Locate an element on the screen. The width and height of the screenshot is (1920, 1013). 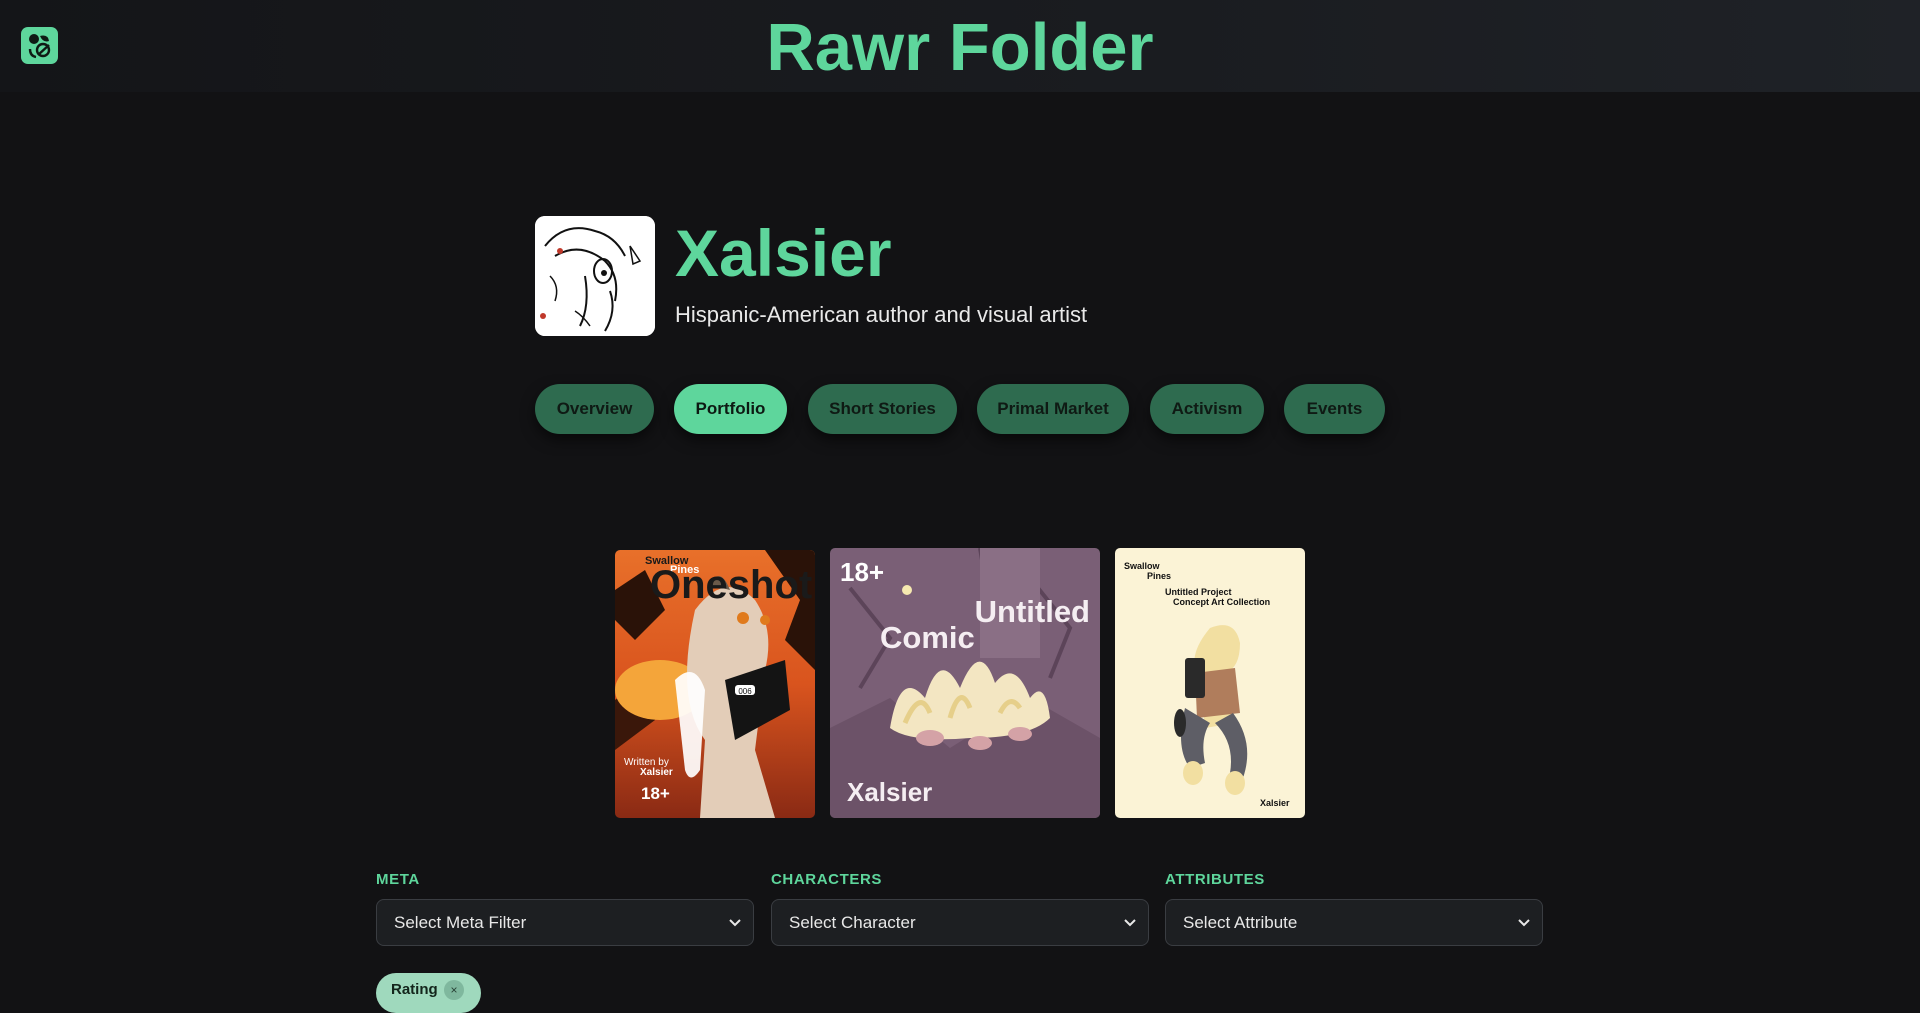
tab-activism: Activism is located at coordinates (1207, 409).